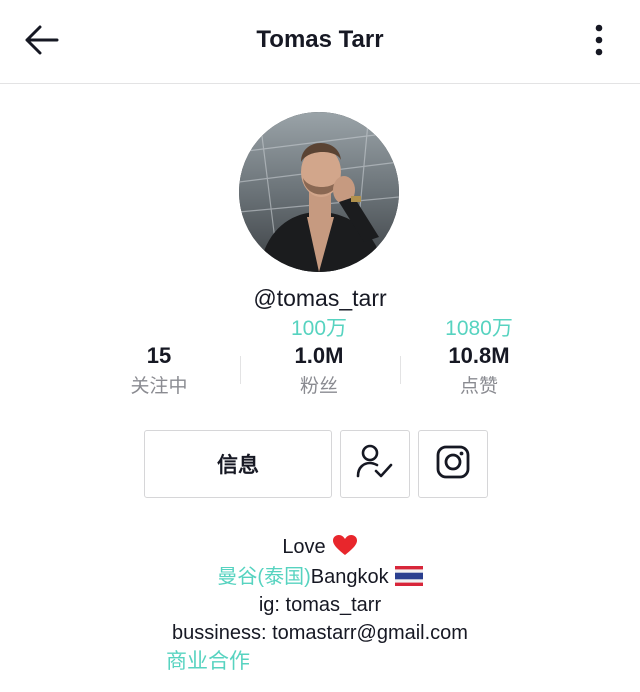 This screenshot has height=692, width=640. What do you see at coordinates (208, 661) in the screenshot?
I see `business-annotation: 商业合作` at bounding box center [208, 661].